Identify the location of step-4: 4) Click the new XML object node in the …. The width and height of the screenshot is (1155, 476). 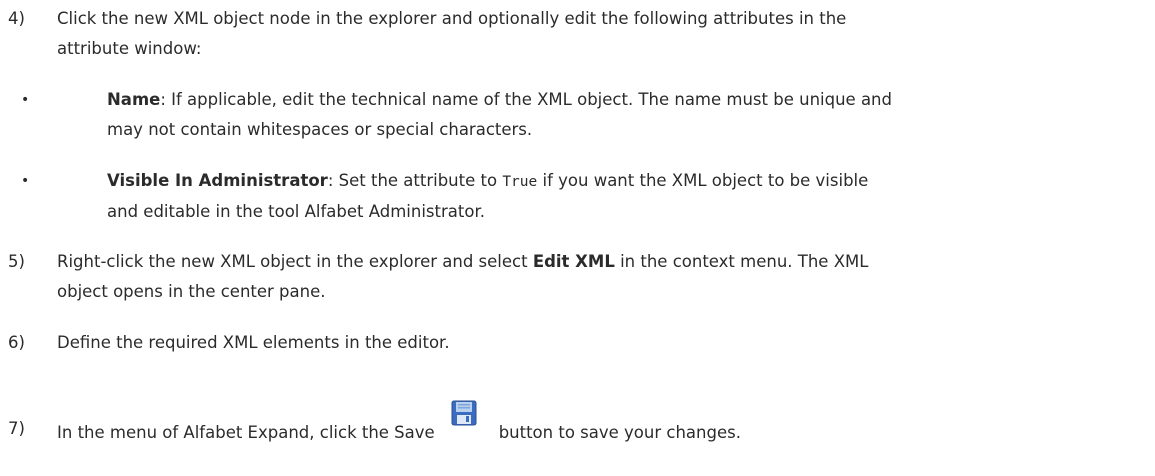
(575, 34).